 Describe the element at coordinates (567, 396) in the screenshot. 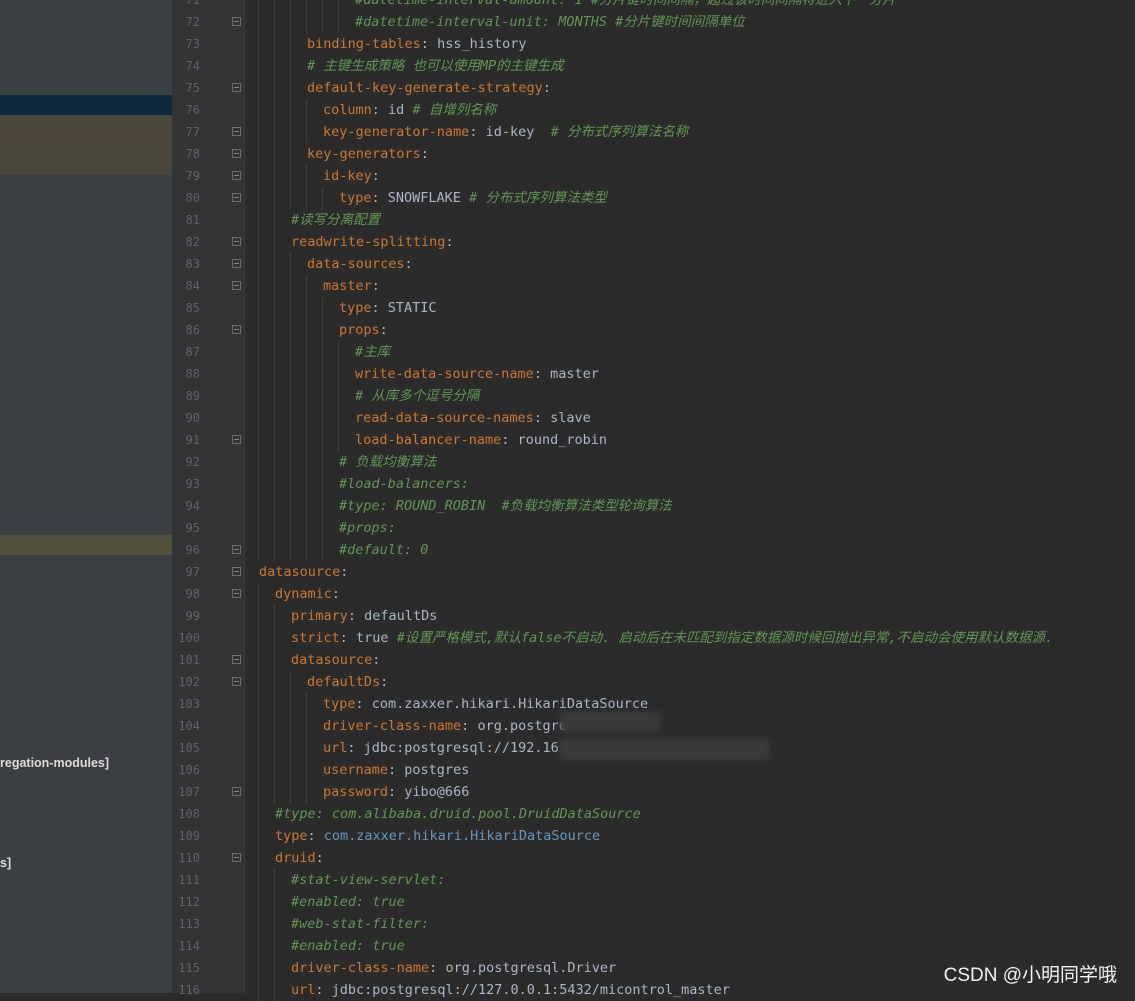

I see `code-line: 89 # 从库多个逗号分隔` at that location.